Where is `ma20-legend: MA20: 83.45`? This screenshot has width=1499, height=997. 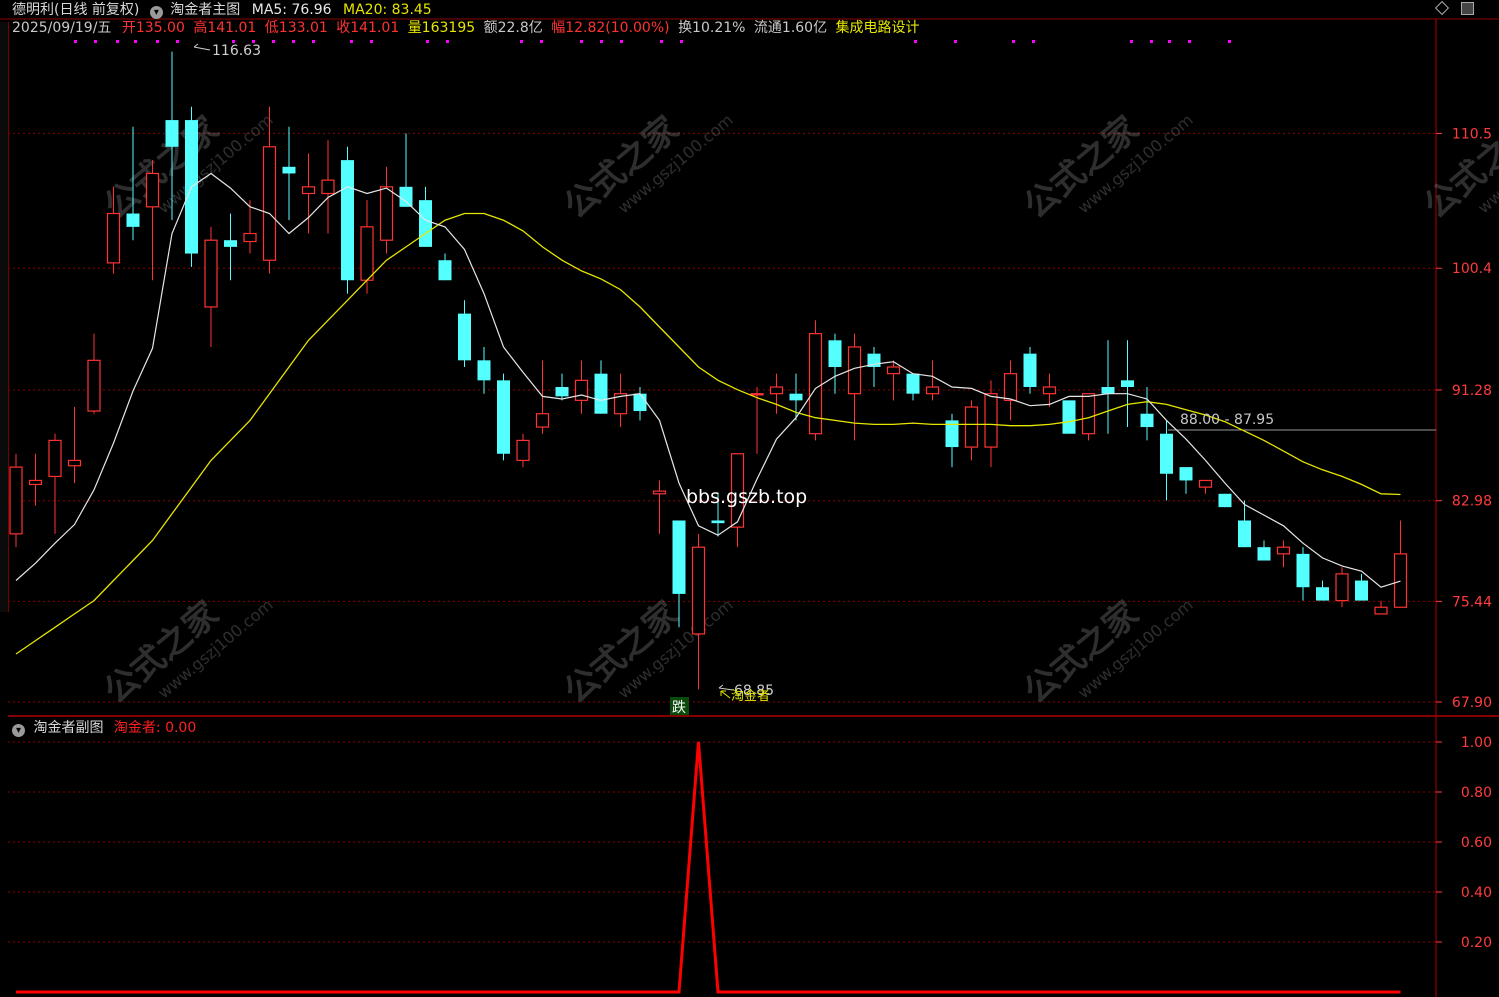 ma20-legend: MA20: 83.45 is located at coordinates (387, 10).